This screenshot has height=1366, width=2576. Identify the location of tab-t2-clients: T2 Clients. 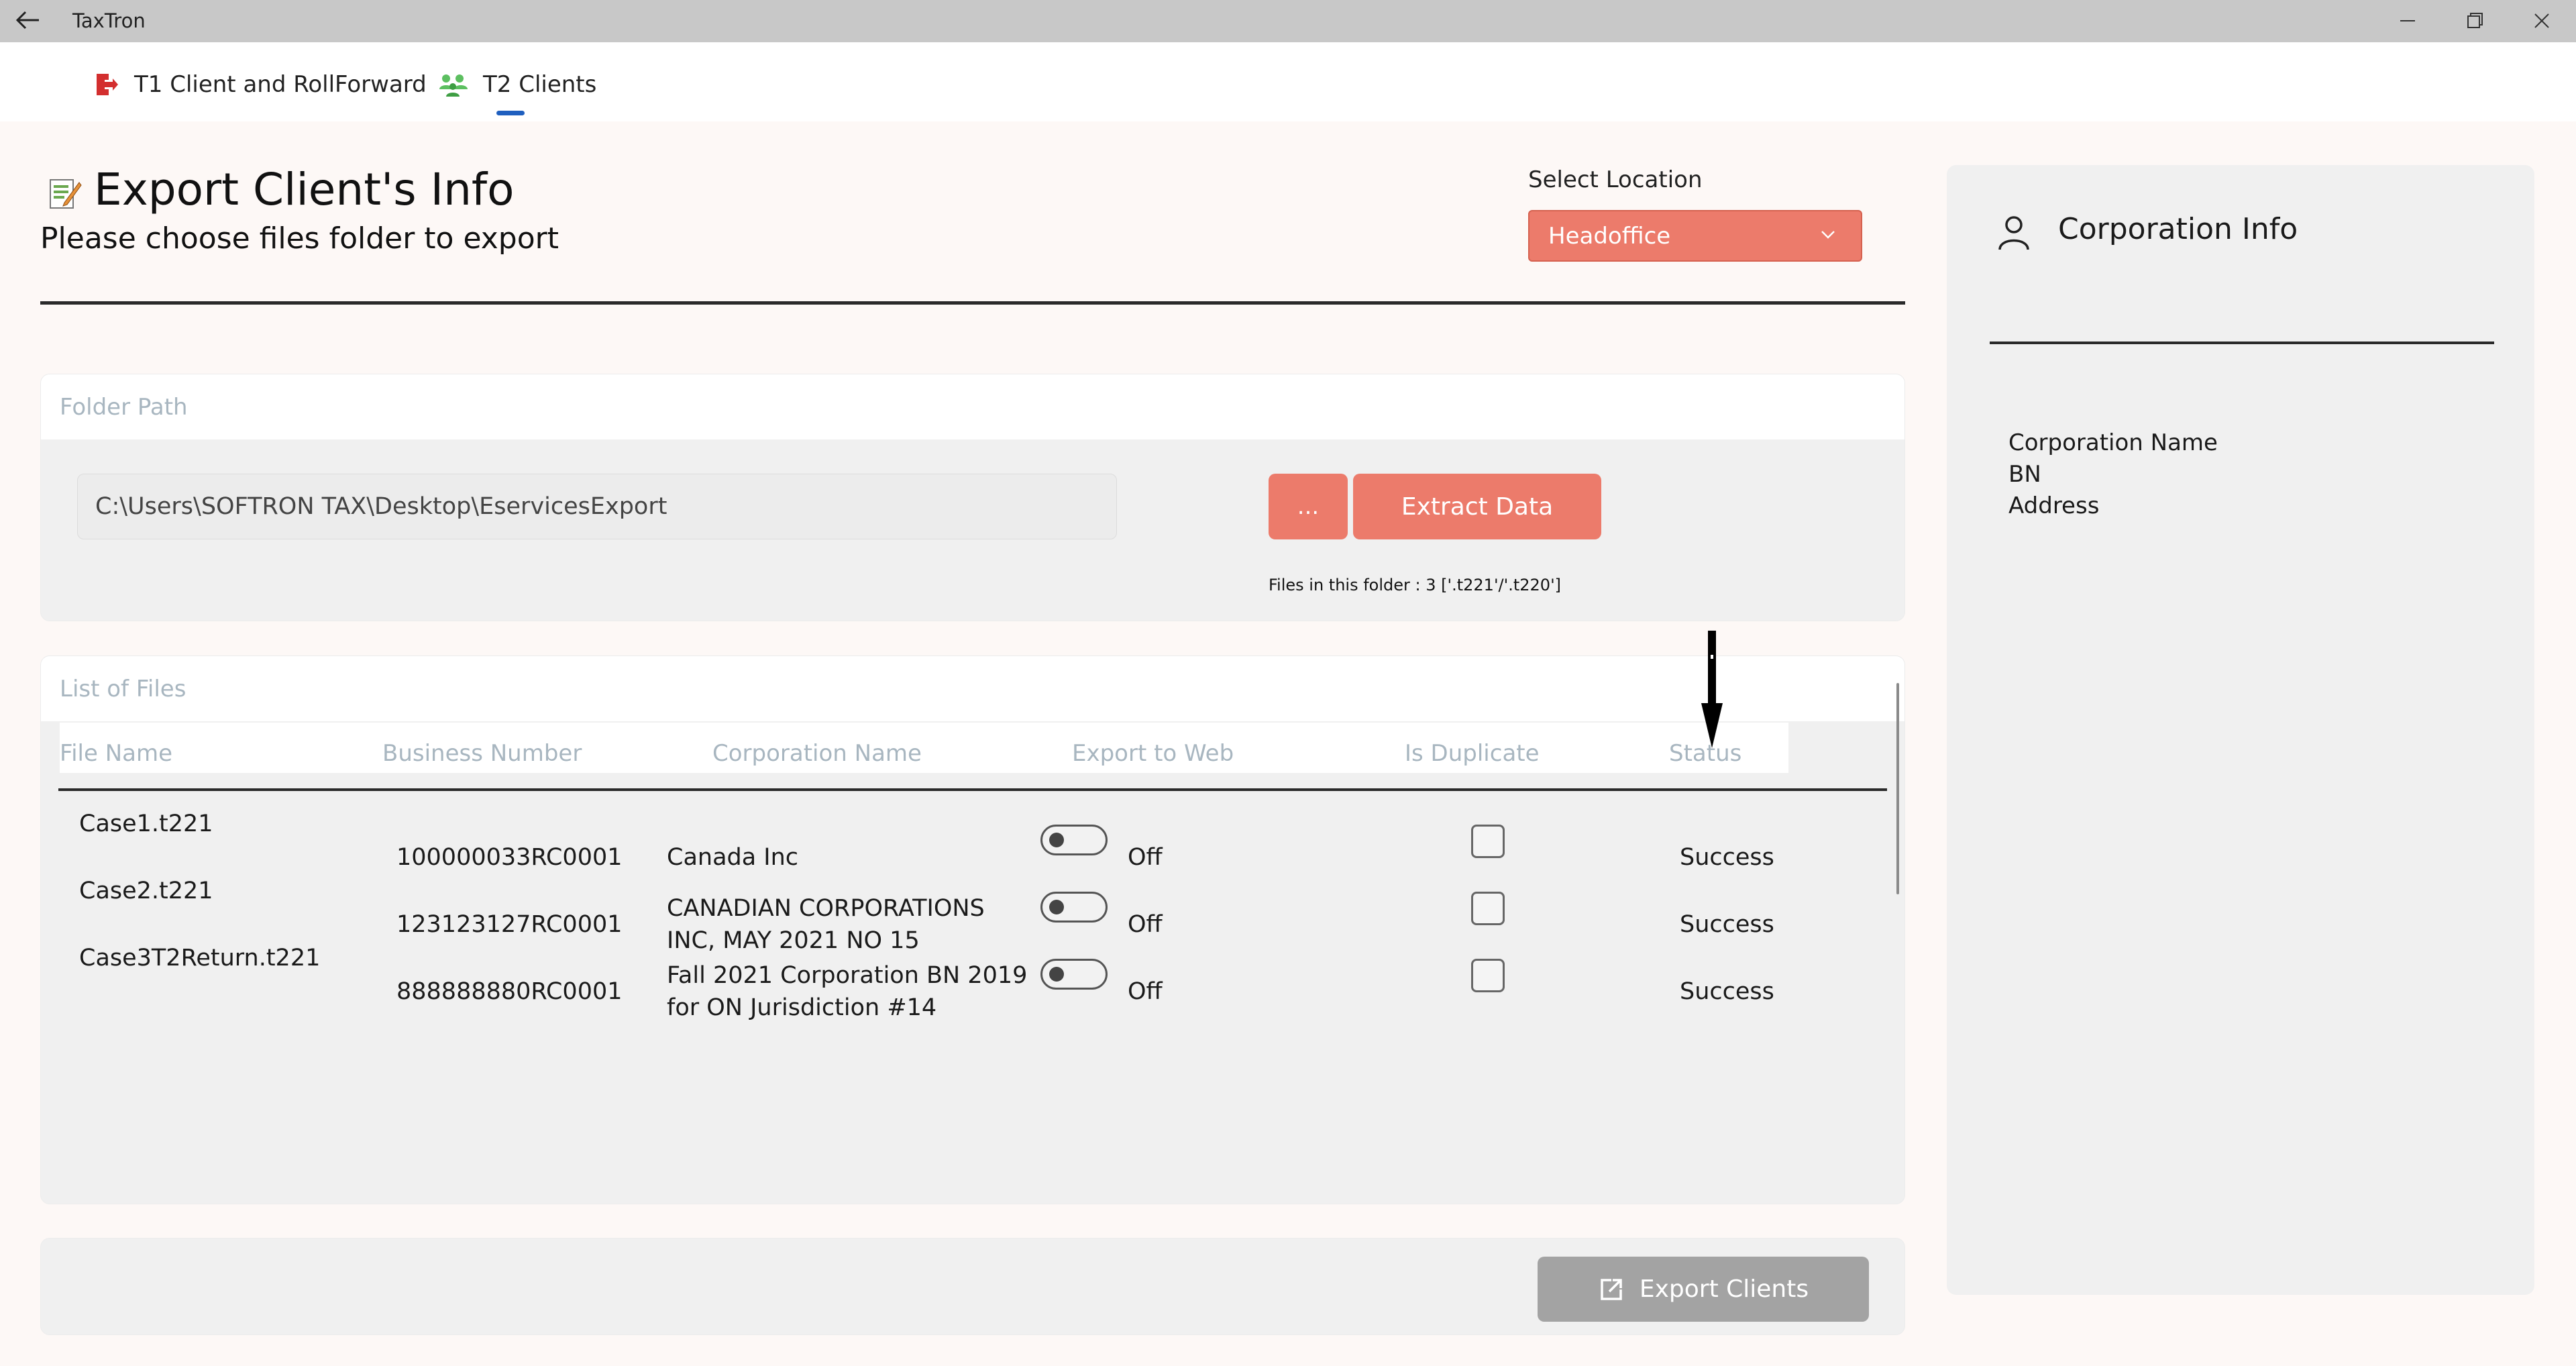
(517, 84).